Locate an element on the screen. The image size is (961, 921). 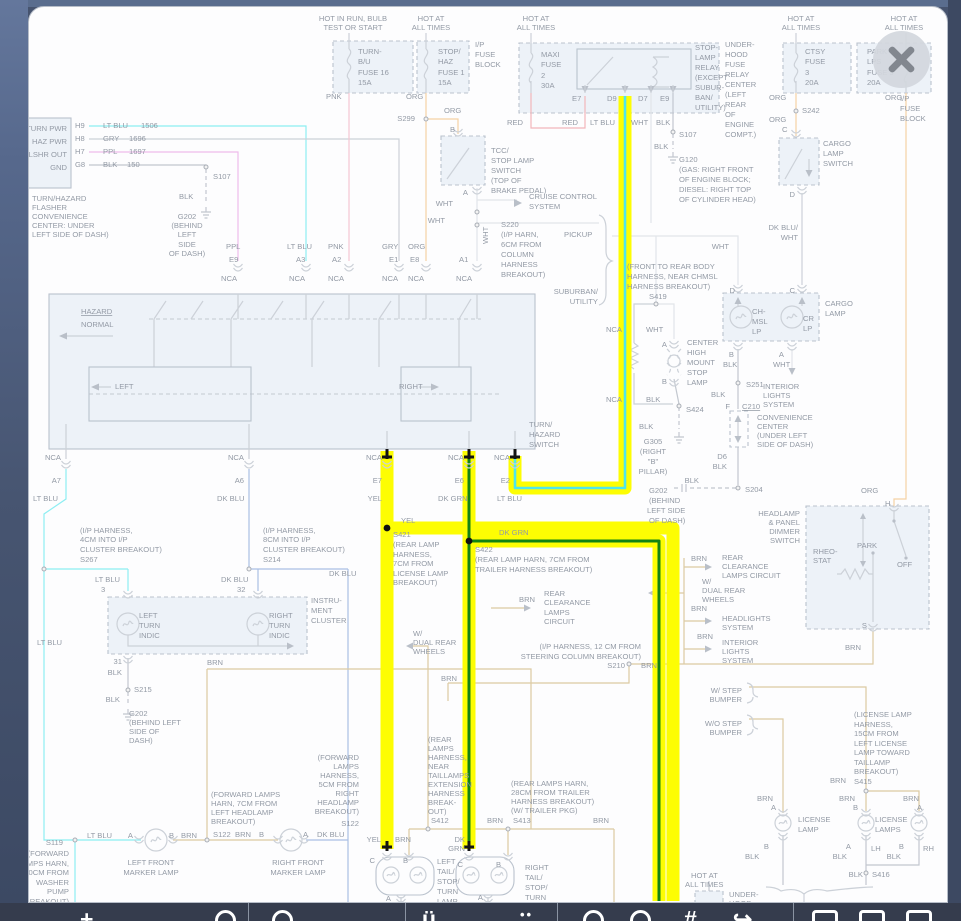
wire-label: GRY is located at coordinates (390, 246).